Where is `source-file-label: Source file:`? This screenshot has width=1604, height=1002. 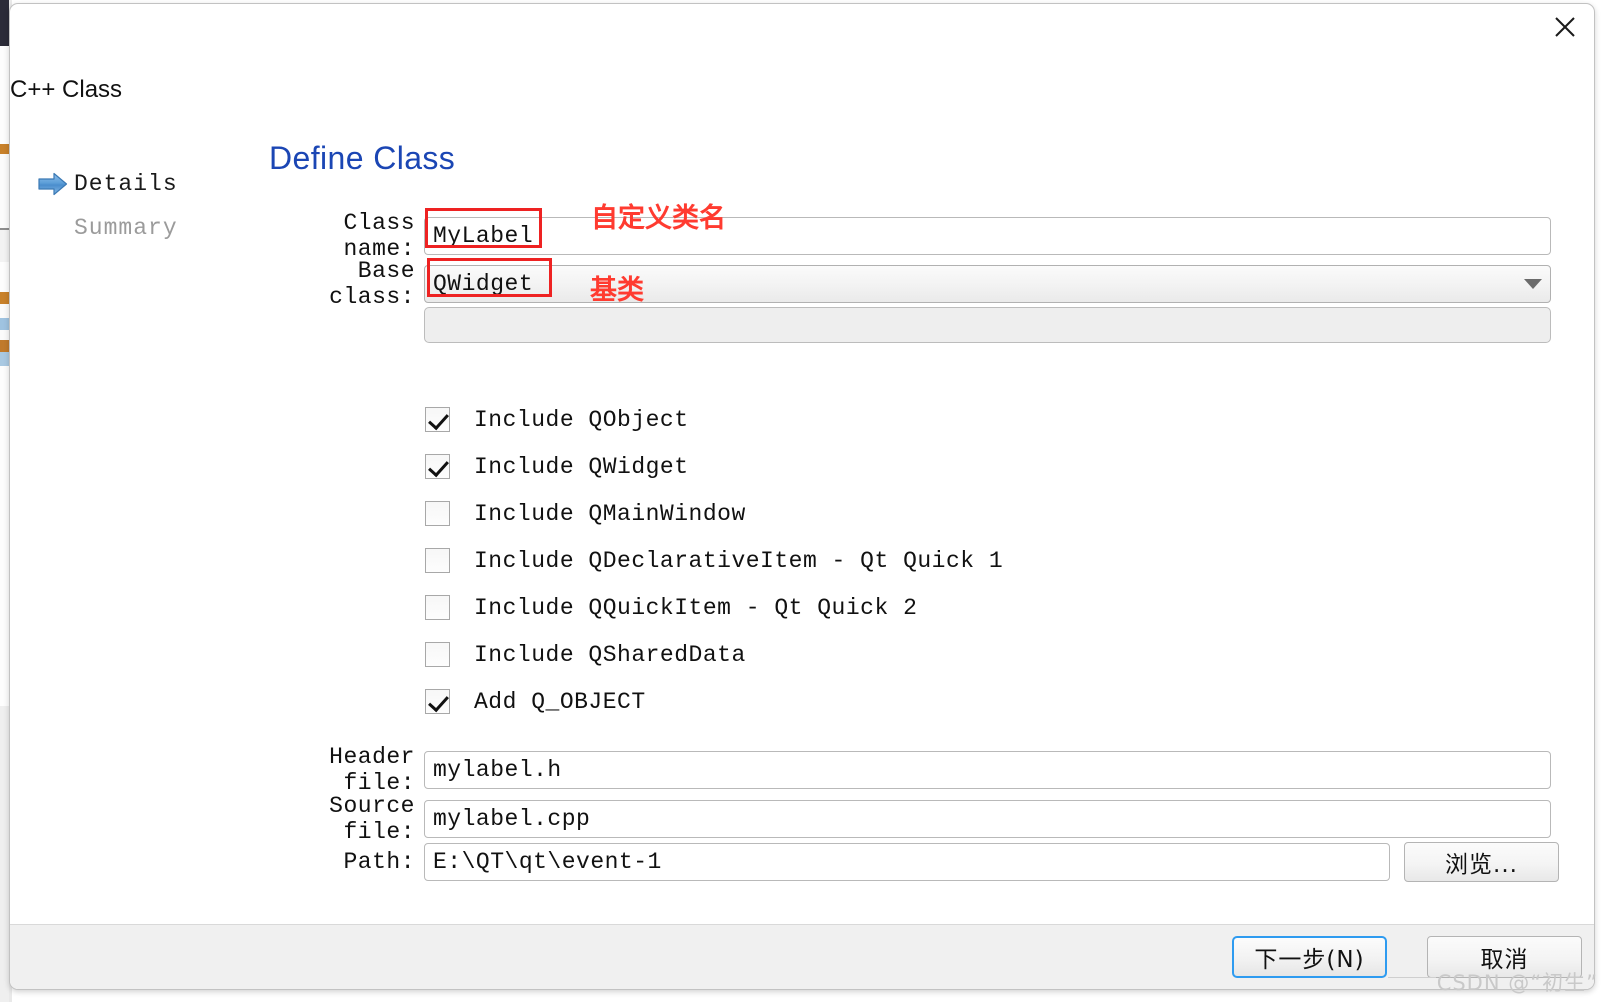 source-file-label: Source file: is located at coordinates (372, 819).